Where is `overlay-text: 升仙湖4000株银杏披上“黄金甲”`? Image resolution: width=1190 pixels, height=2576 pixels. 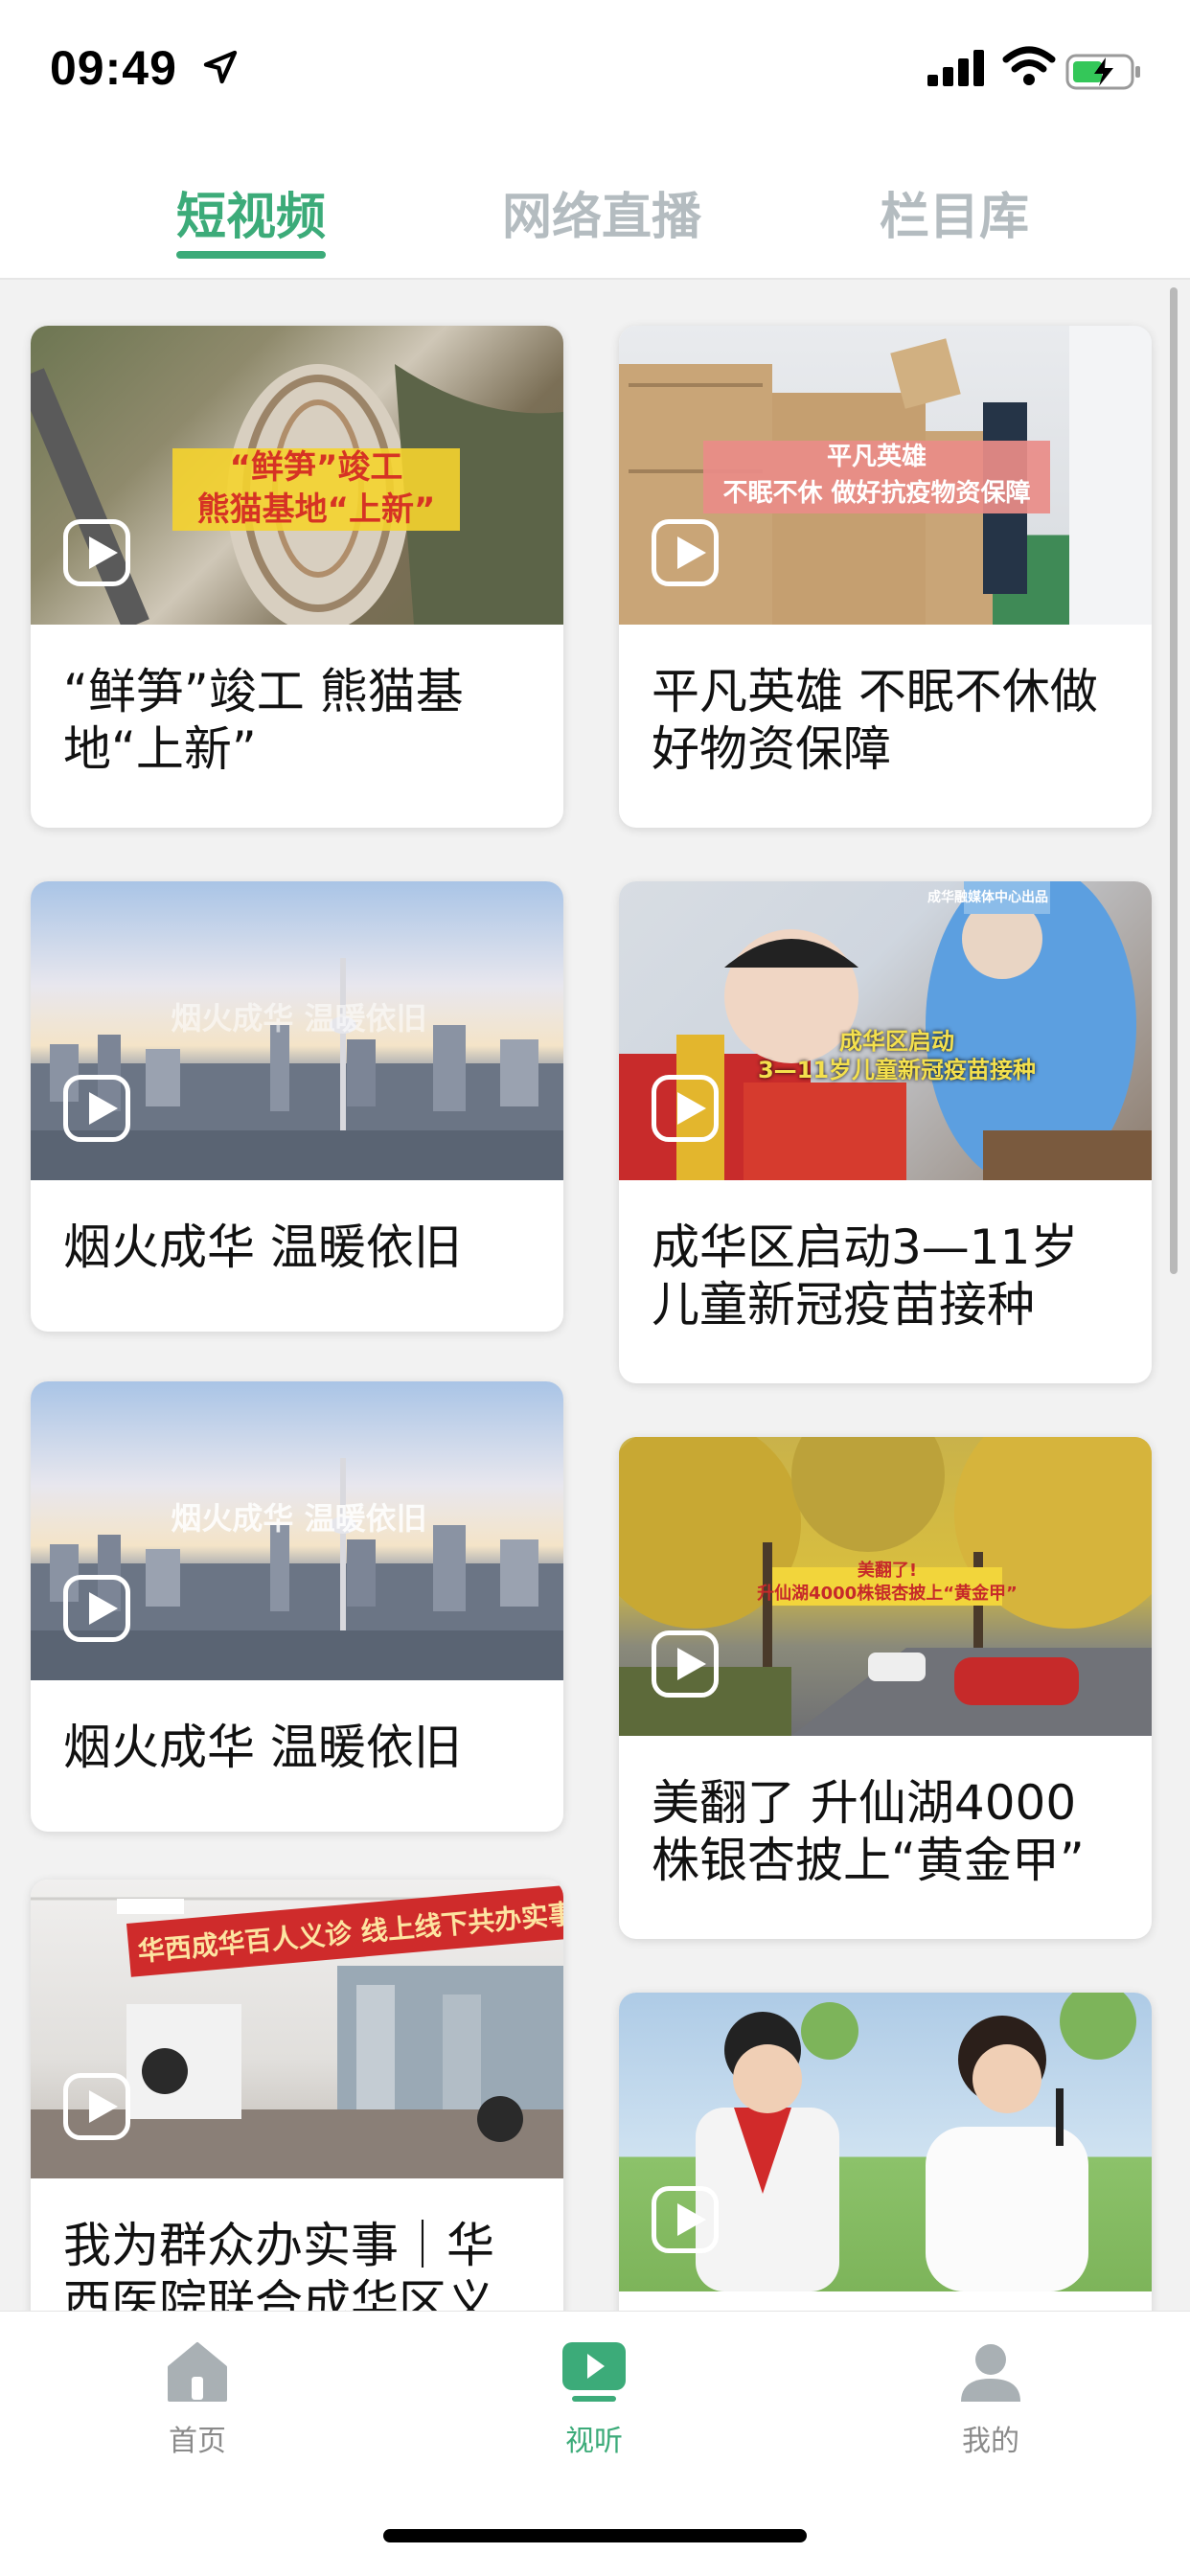 overlay-text: 升仙湖4000株银杏披上“黄金甲” is located at coordinates (888, 1594).